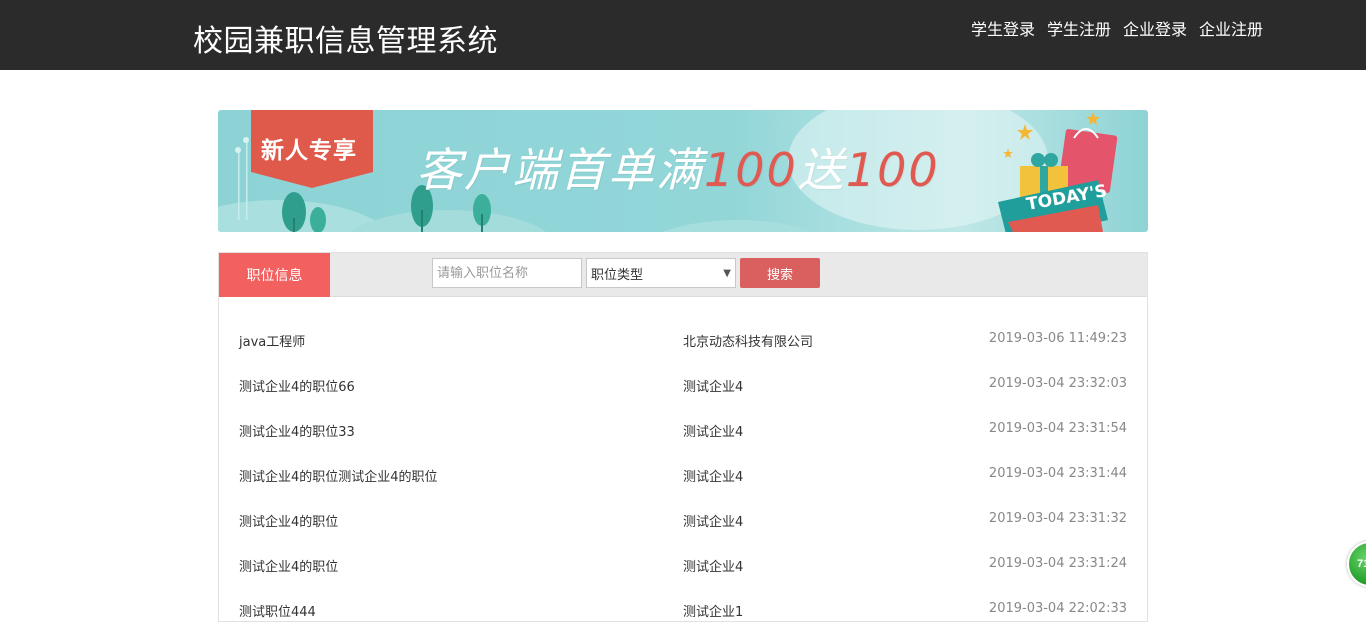 The image size is (1366, 632). What do you see at coordinates (617, 275) in the screenshot?
I see `job-type-select-value: 职位类型` at bounding box center [617, 275].